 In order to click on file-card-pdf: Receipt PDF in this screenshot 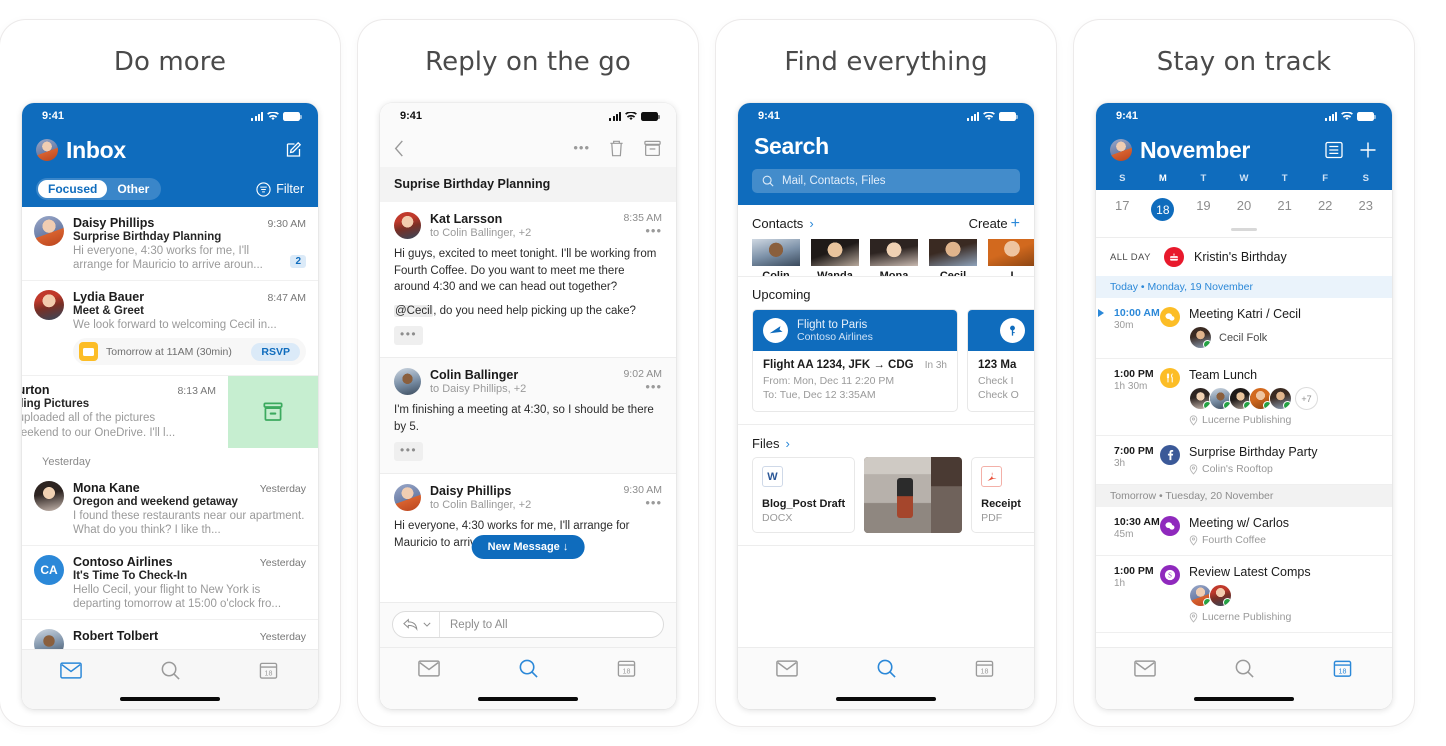, I will do `click(1002, 495)`.